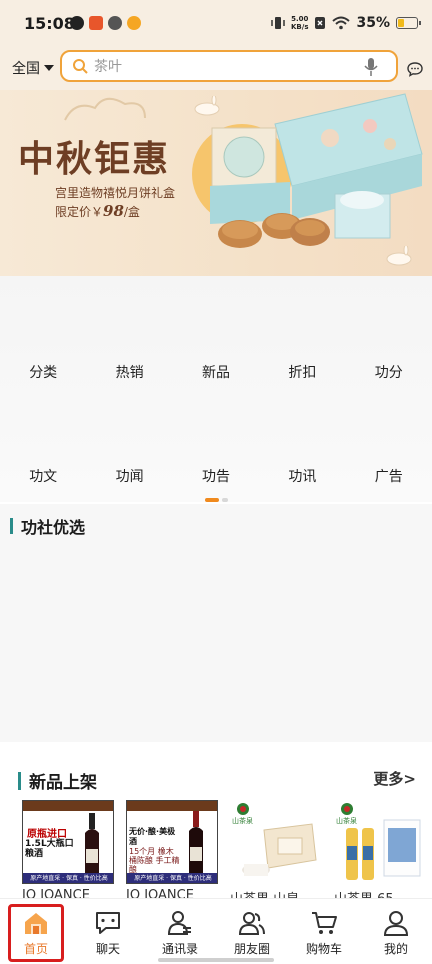 The image size is (432, 964). I want to click on new-products-title: 新品上架, so click(57, 780).